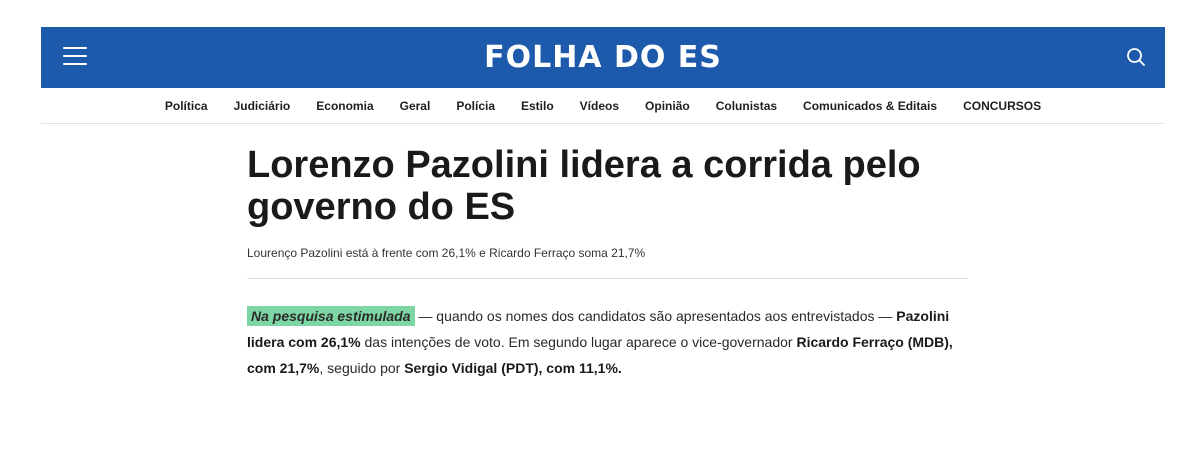 This screenshot has width=1200, height=465. Describe the element at coordinates (870, 106) in the screenshot. I see `nav-item-comunicados-editais: Comunicados & Editais` at that location.